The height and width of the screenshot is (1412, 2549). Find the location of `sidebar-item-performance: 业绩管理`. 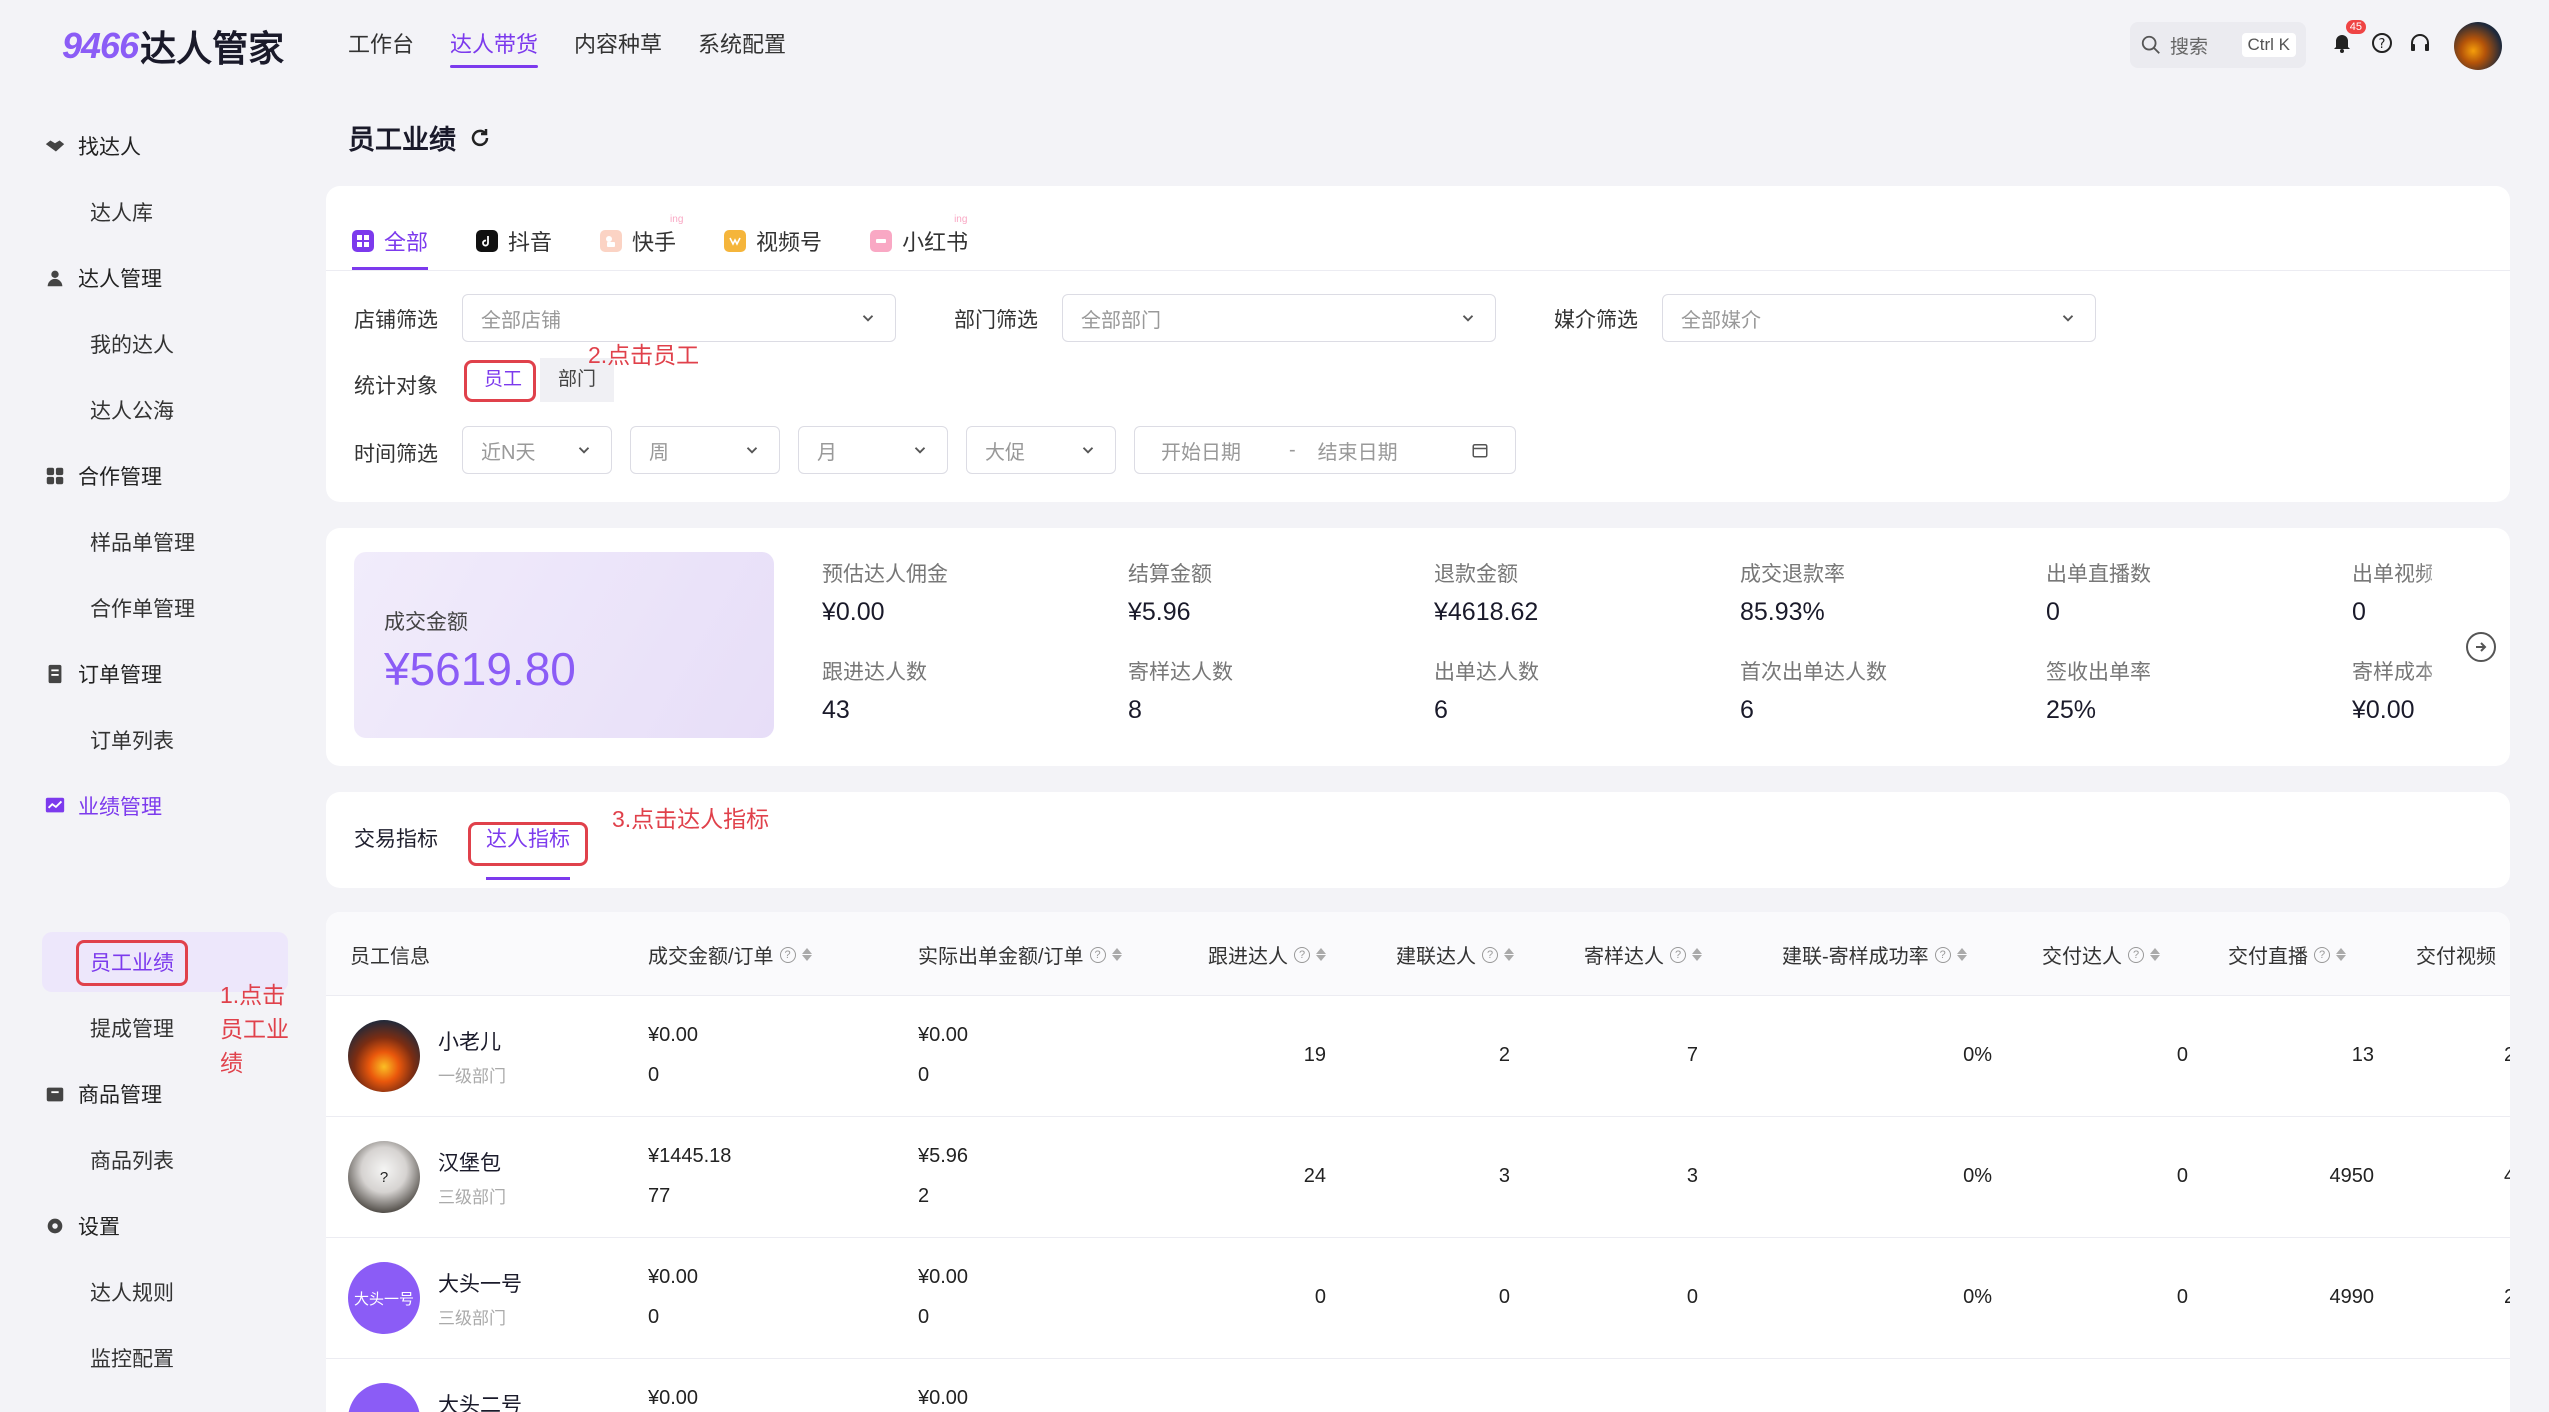

sidebar-item-performance: 业绩管理 is located at coordinates (166, 806).